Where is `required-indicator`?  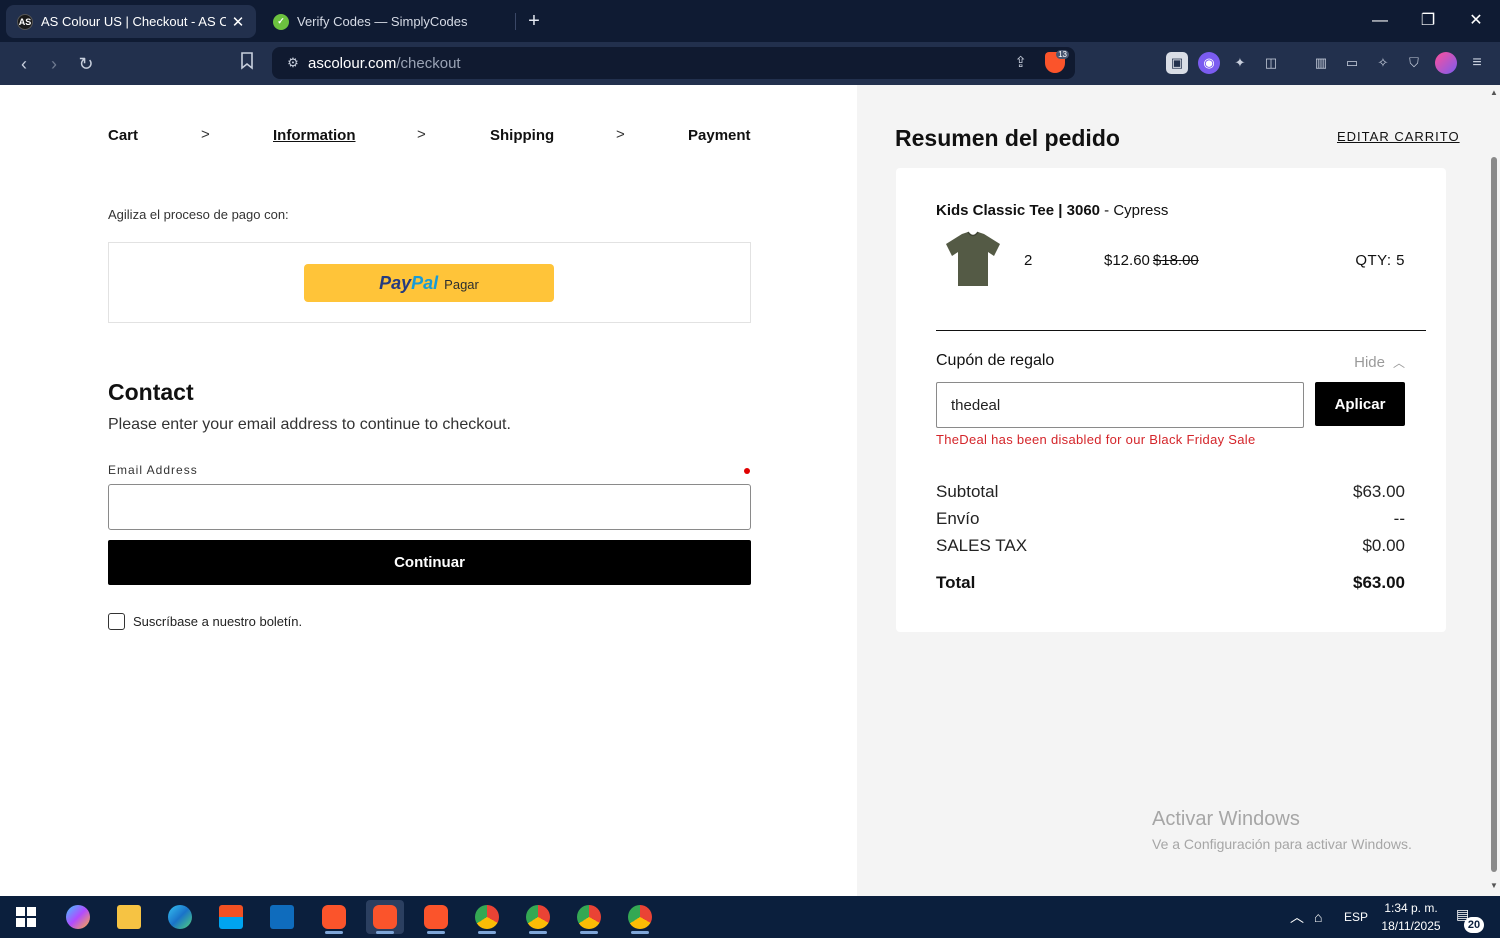
required-indicator is located at coordinates (747, 471).